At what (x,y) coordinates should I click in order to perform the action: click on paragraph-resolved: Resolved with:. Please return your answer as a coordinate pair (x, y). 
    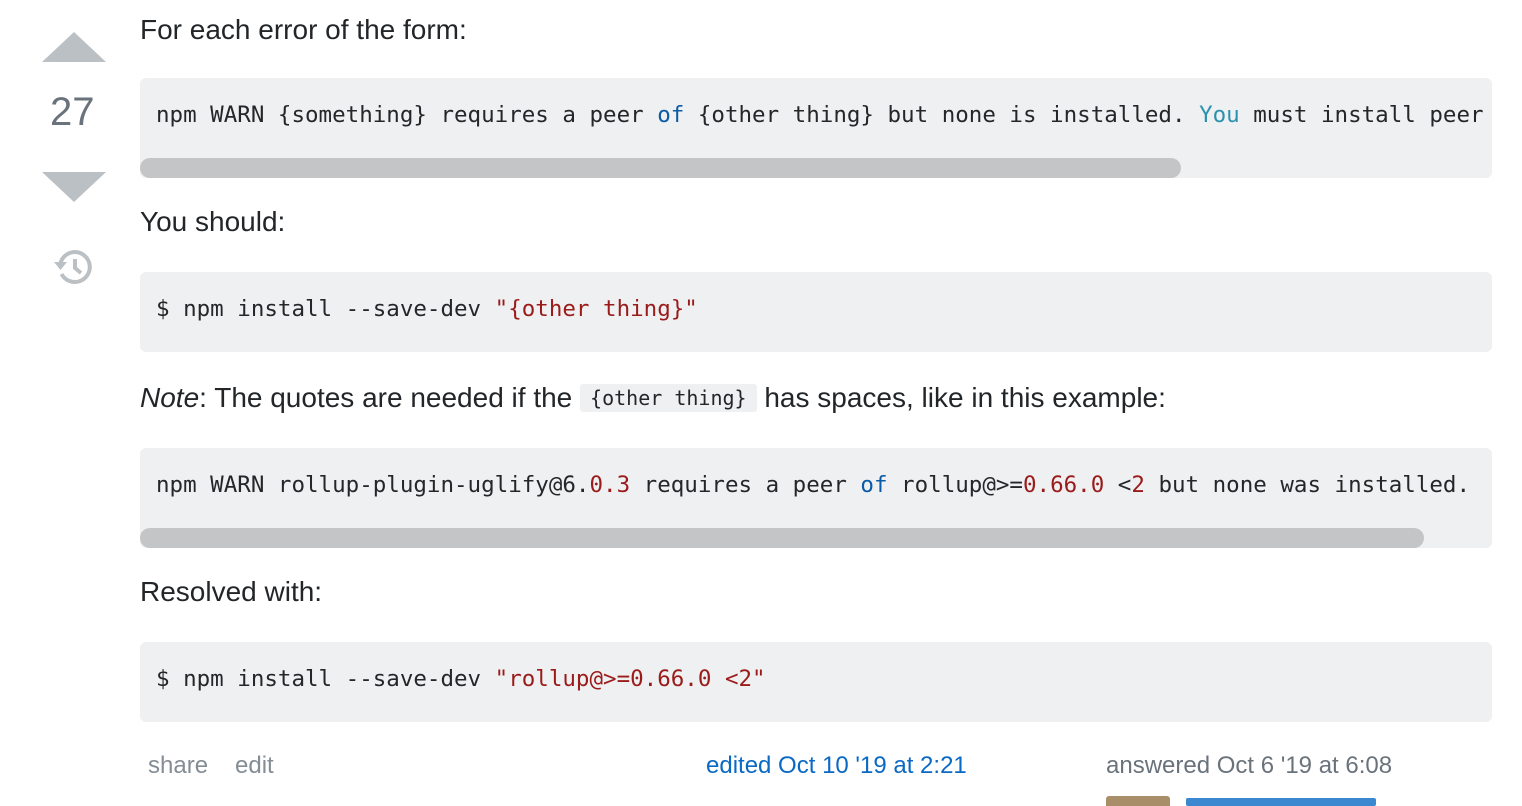
    Looking at the image, I should click on (231, 591).